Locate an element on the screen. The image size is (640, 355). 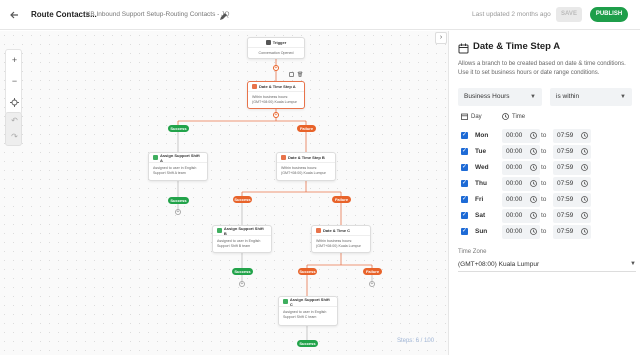
day-label: Fri is located at coordinates (479, 199).